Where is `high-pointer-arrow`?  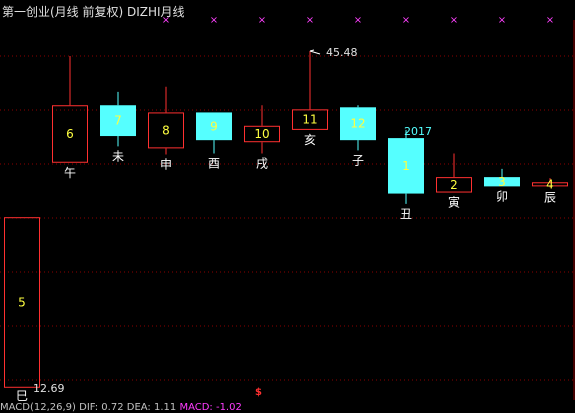 high-pointer-arrow is located at coordinates (312, 50).